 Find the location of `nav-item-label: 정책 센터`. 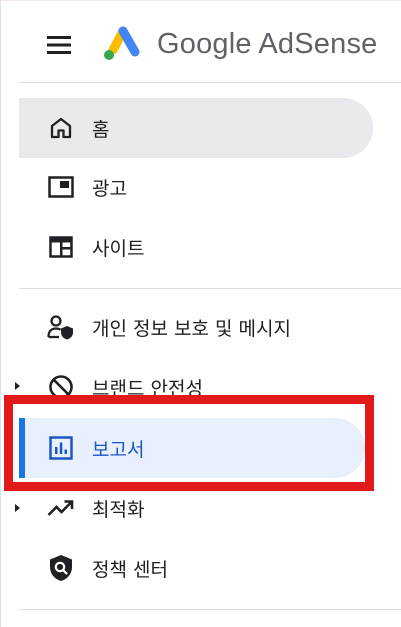

nav-item-label: 정책 센터 is located at coordinates (130, 569).